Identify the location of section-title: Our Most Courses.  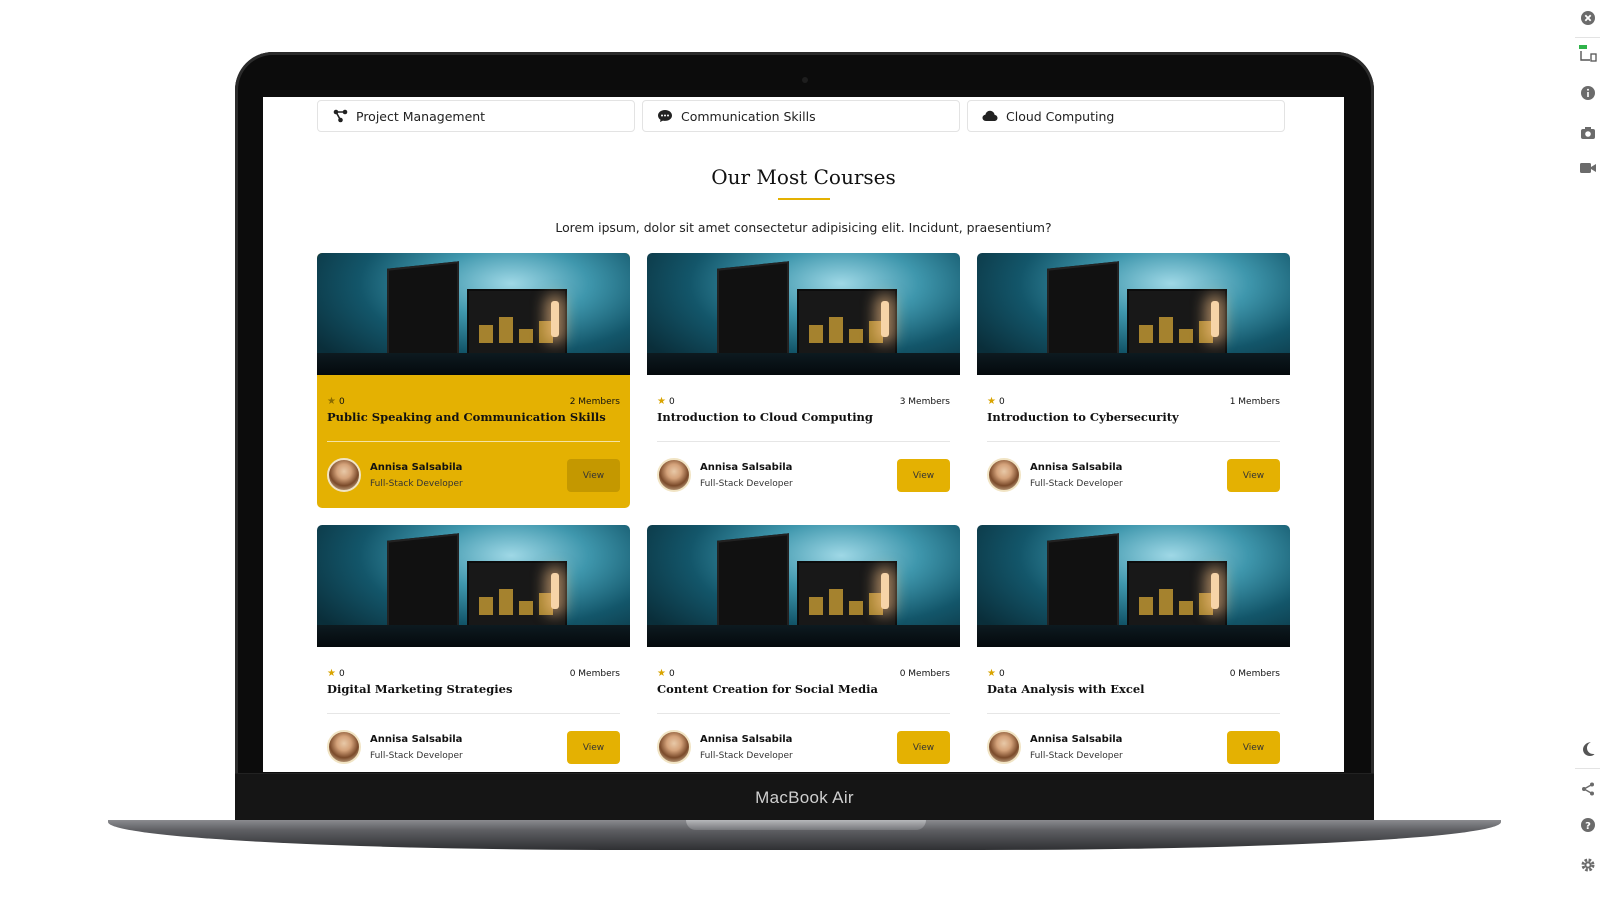
(803, 177).